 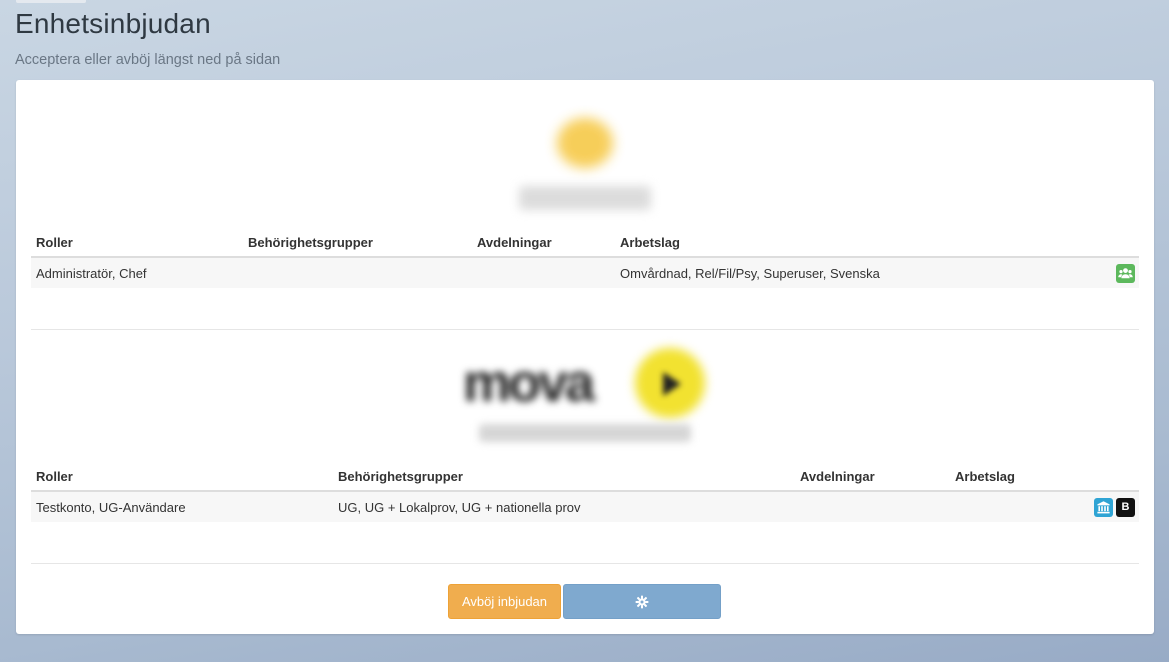 What do you see at coordinates (137, 272) in the screenshot?
I see `cell-roller: Administratör, Chef` at bounding box center [137, 272].